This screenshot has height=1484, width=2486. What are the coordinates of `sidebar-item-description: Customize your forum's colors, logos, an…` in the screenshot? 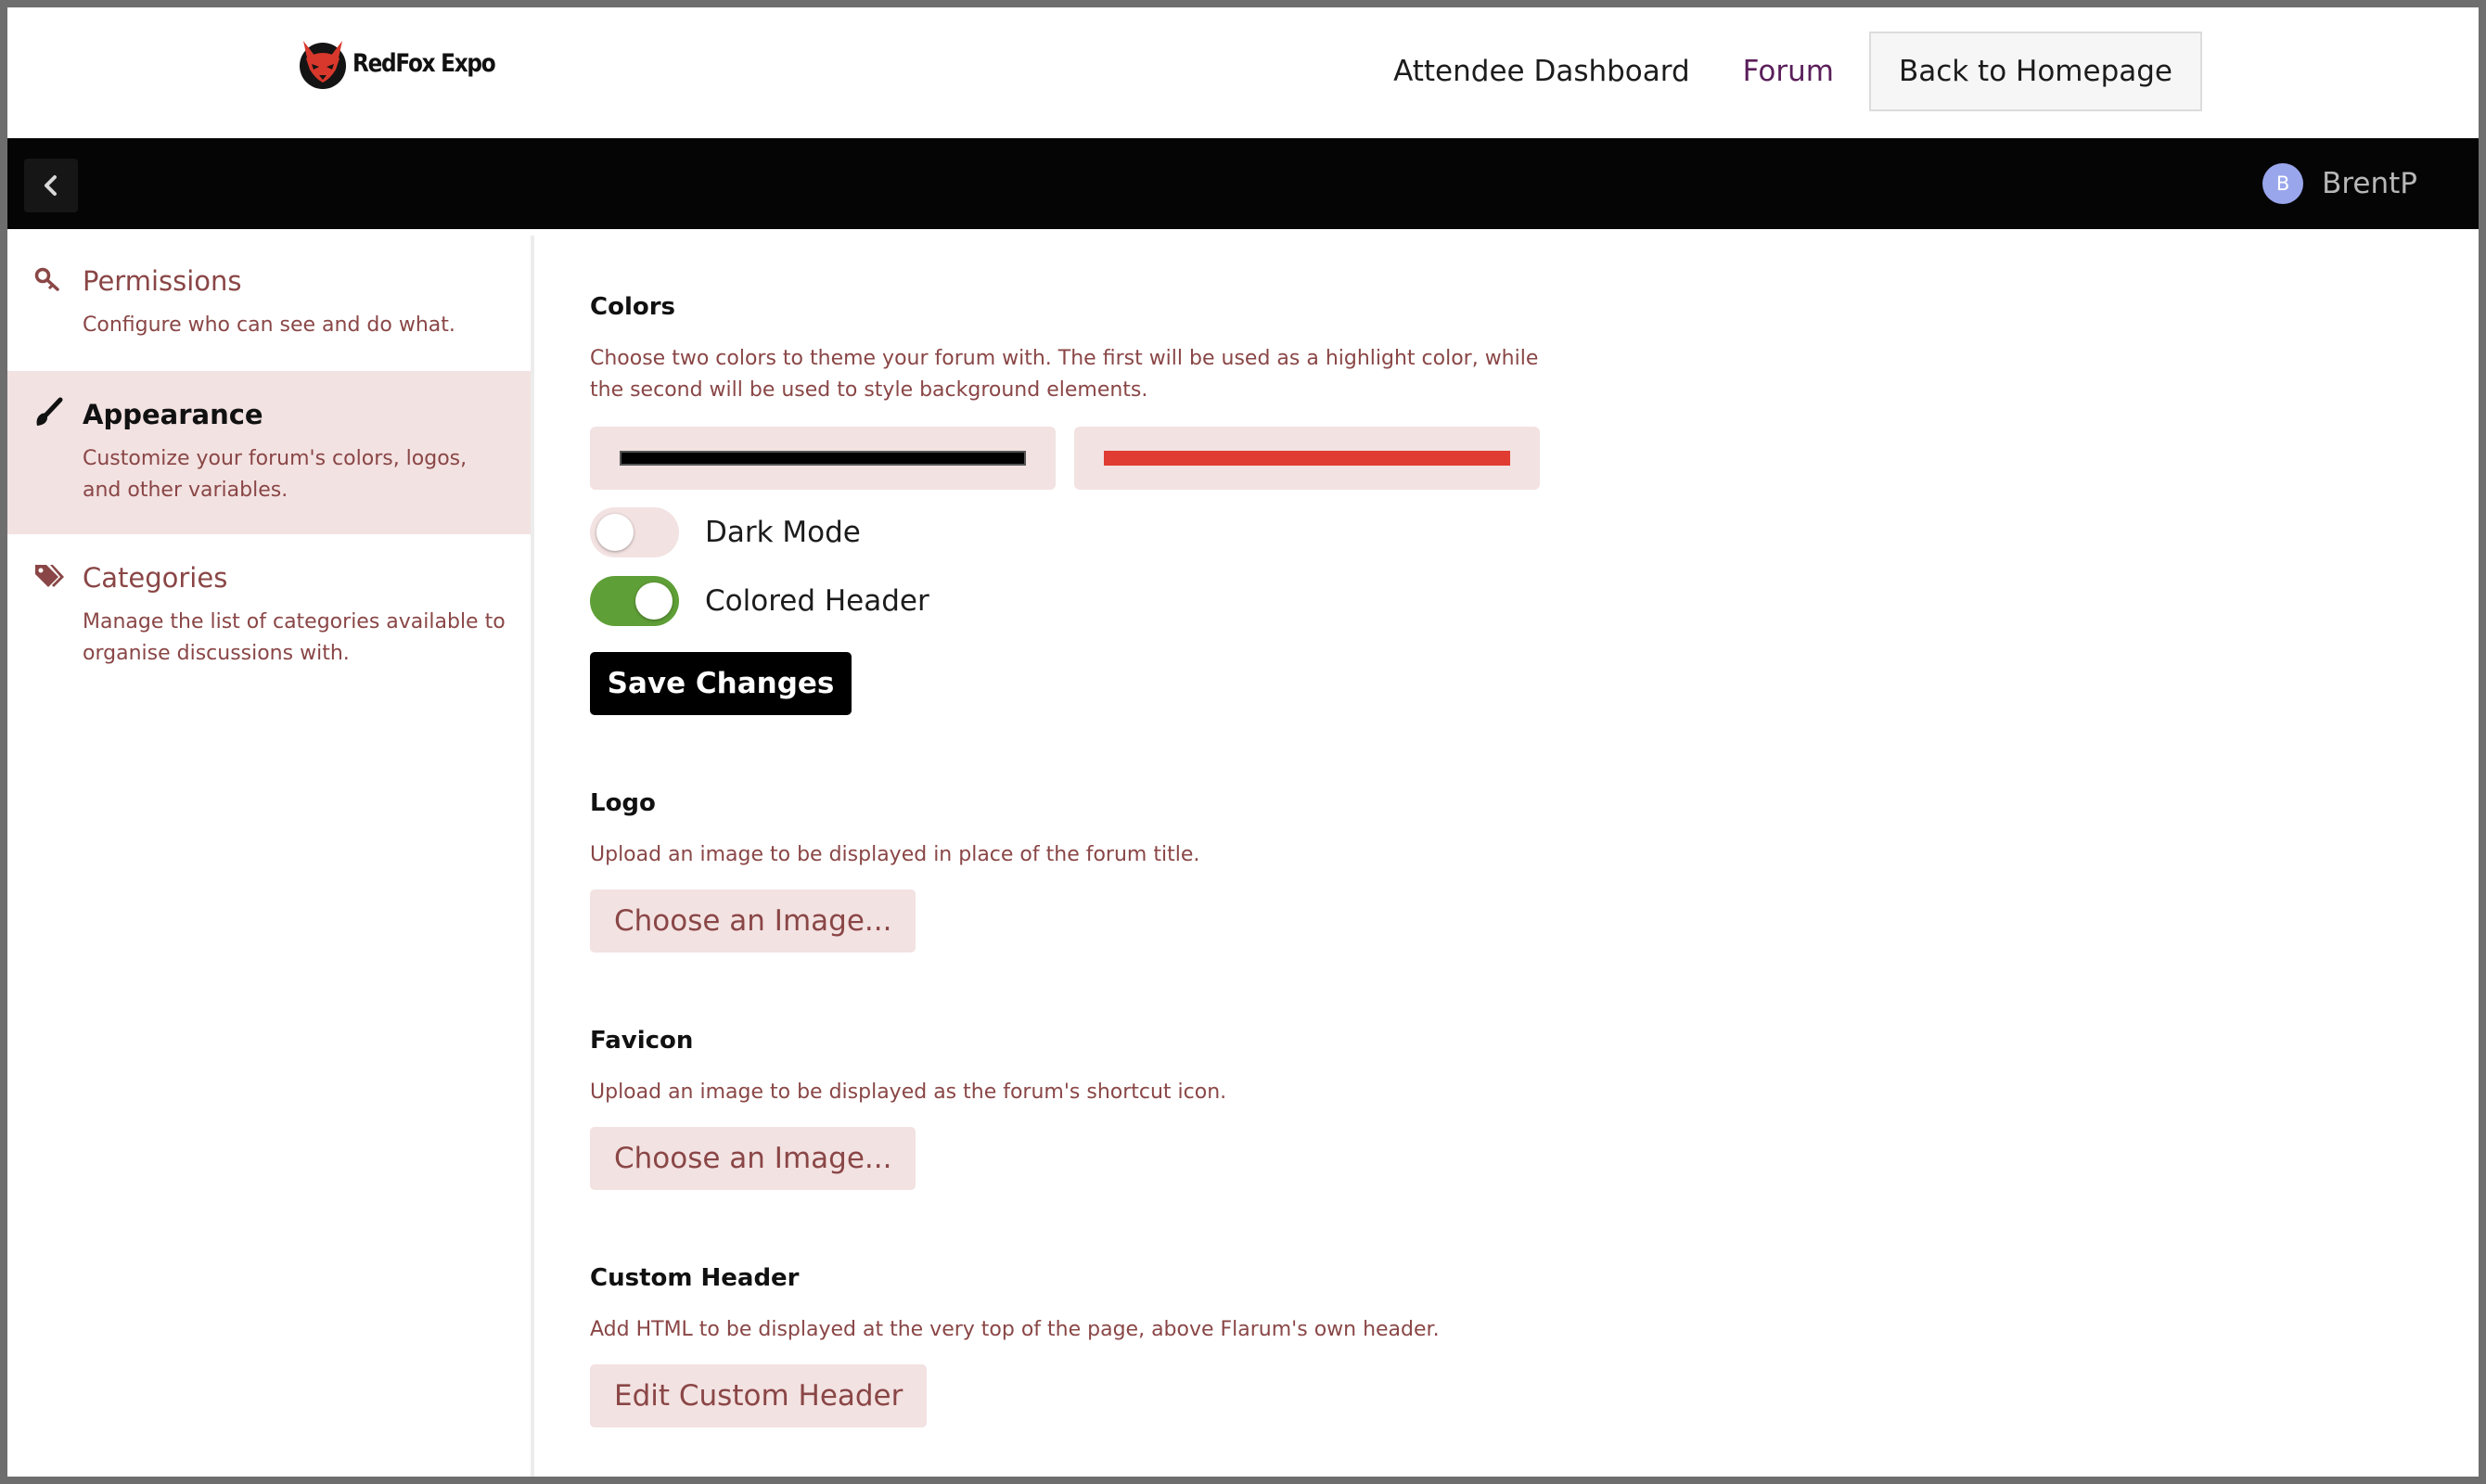 It's located at (275, 474).